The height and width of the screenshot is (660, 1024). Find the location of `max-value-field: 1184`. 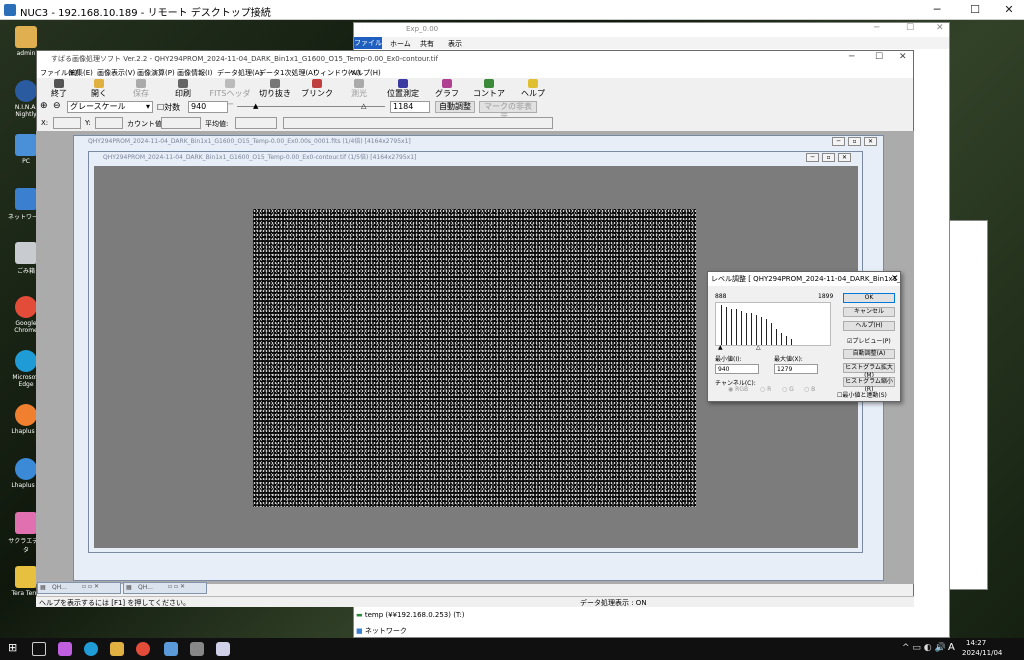

max-value-field: 1184 is located at coordinates (410, 107).